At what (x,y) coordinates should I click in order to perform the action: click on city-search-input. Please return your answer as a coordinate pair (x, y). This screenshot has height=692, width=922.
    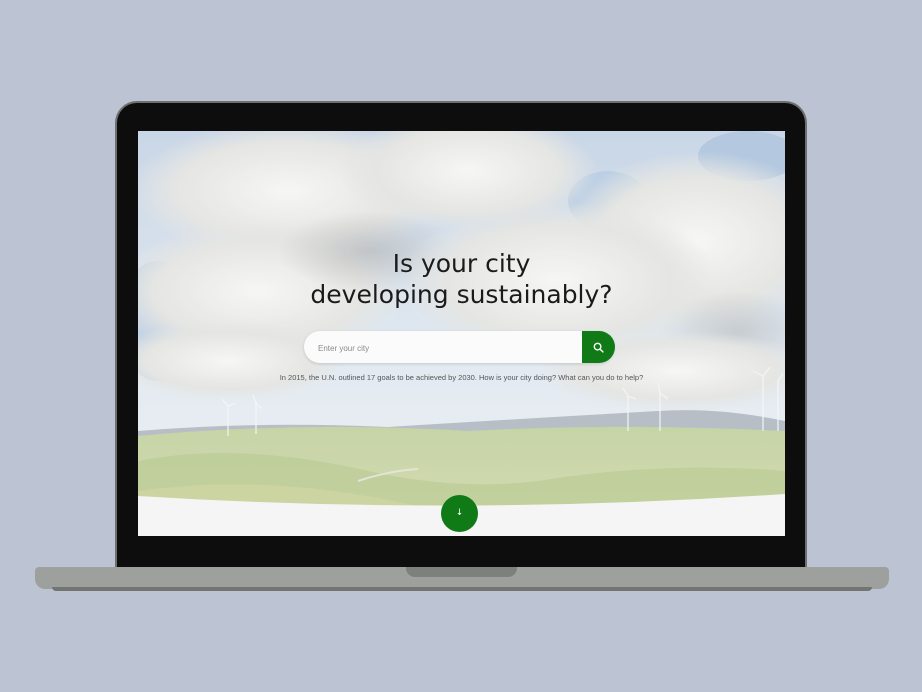
    Looking at the image, I should click on (448, 348).